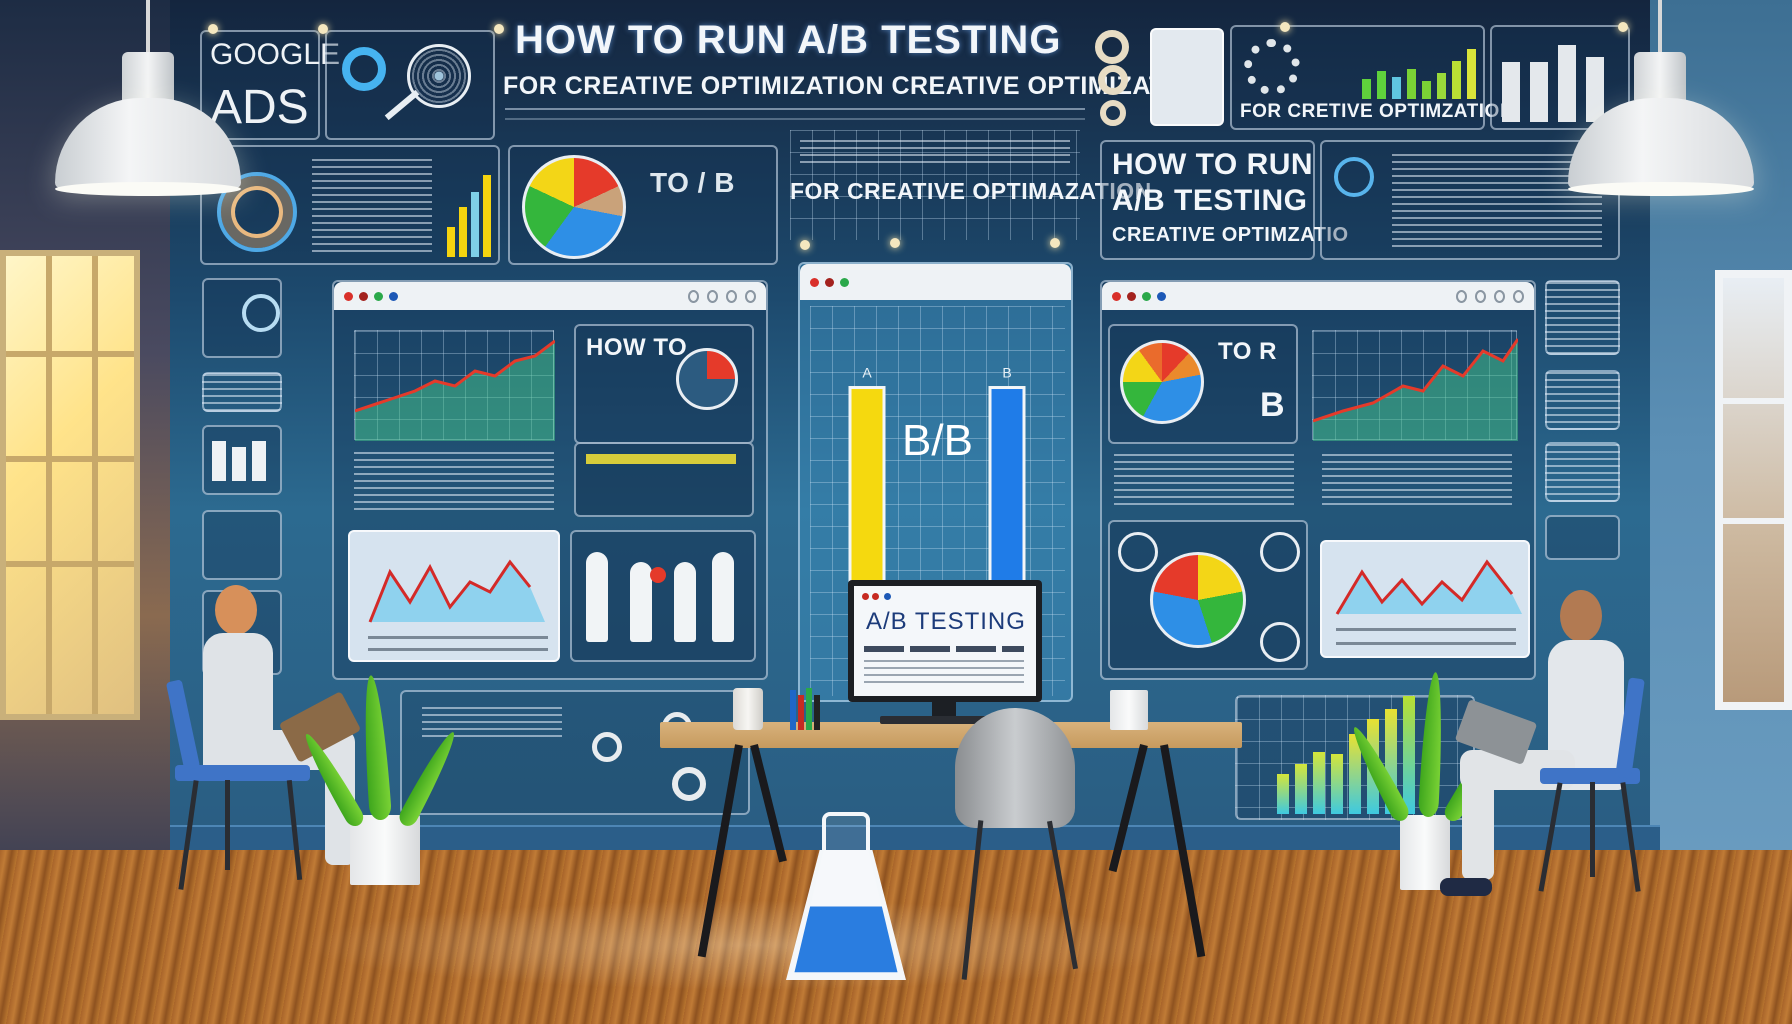 Image resolution: width=1792 pixels, height=1024 pixels. Describe the element at coordinates (1203, 384) in the screenshot. I see `pie-card: TO R B` at that location.